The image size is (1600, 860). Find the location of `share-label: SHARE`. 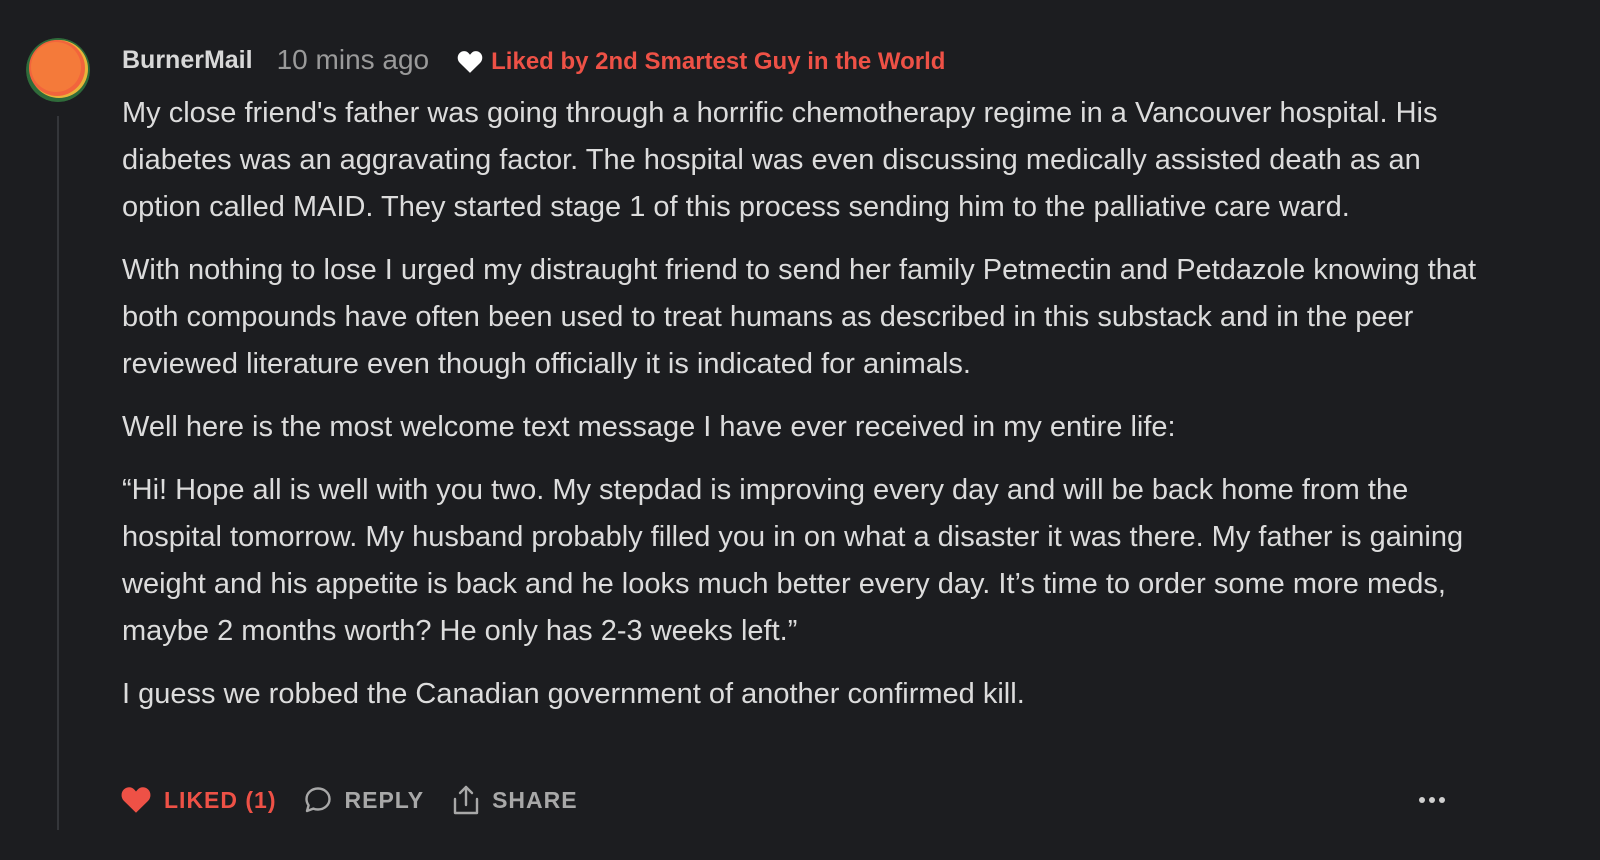

share-label: SHARE is located at coordinates (535, 799).